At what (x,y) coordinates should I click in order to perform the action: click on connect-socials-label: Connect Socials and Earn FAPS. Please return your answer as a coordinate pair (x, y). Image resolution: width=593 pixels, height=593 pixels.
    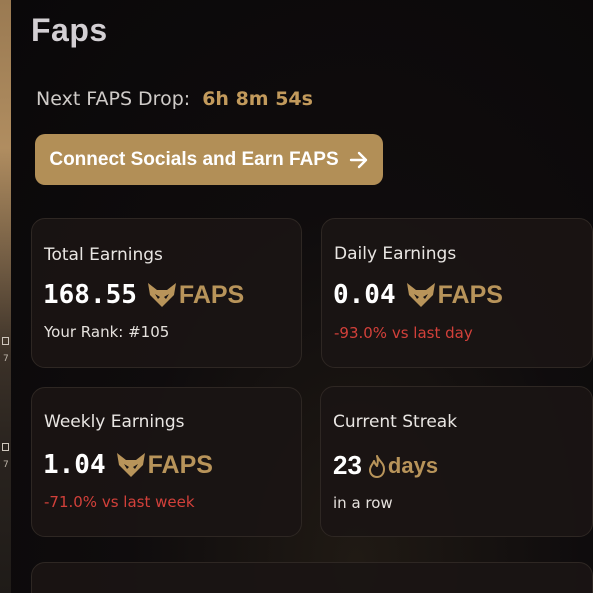
    Looking at the image, I should click on (194, 159).